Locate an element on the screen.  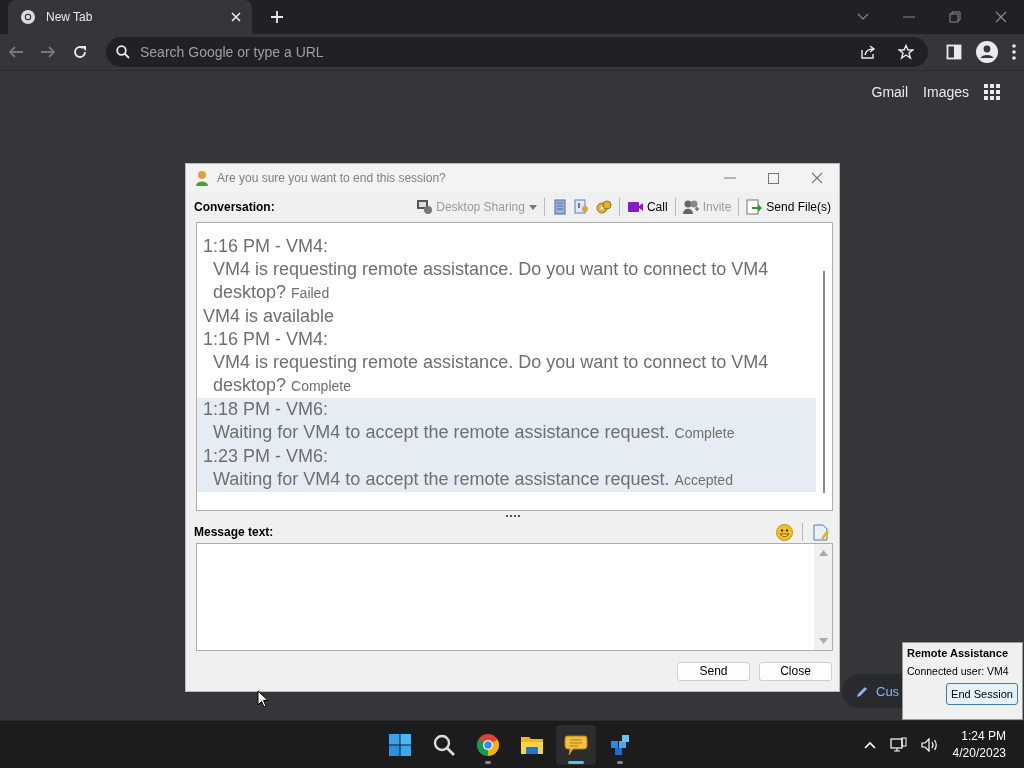
chevron-down-icon is located at coordinates (863, 17).